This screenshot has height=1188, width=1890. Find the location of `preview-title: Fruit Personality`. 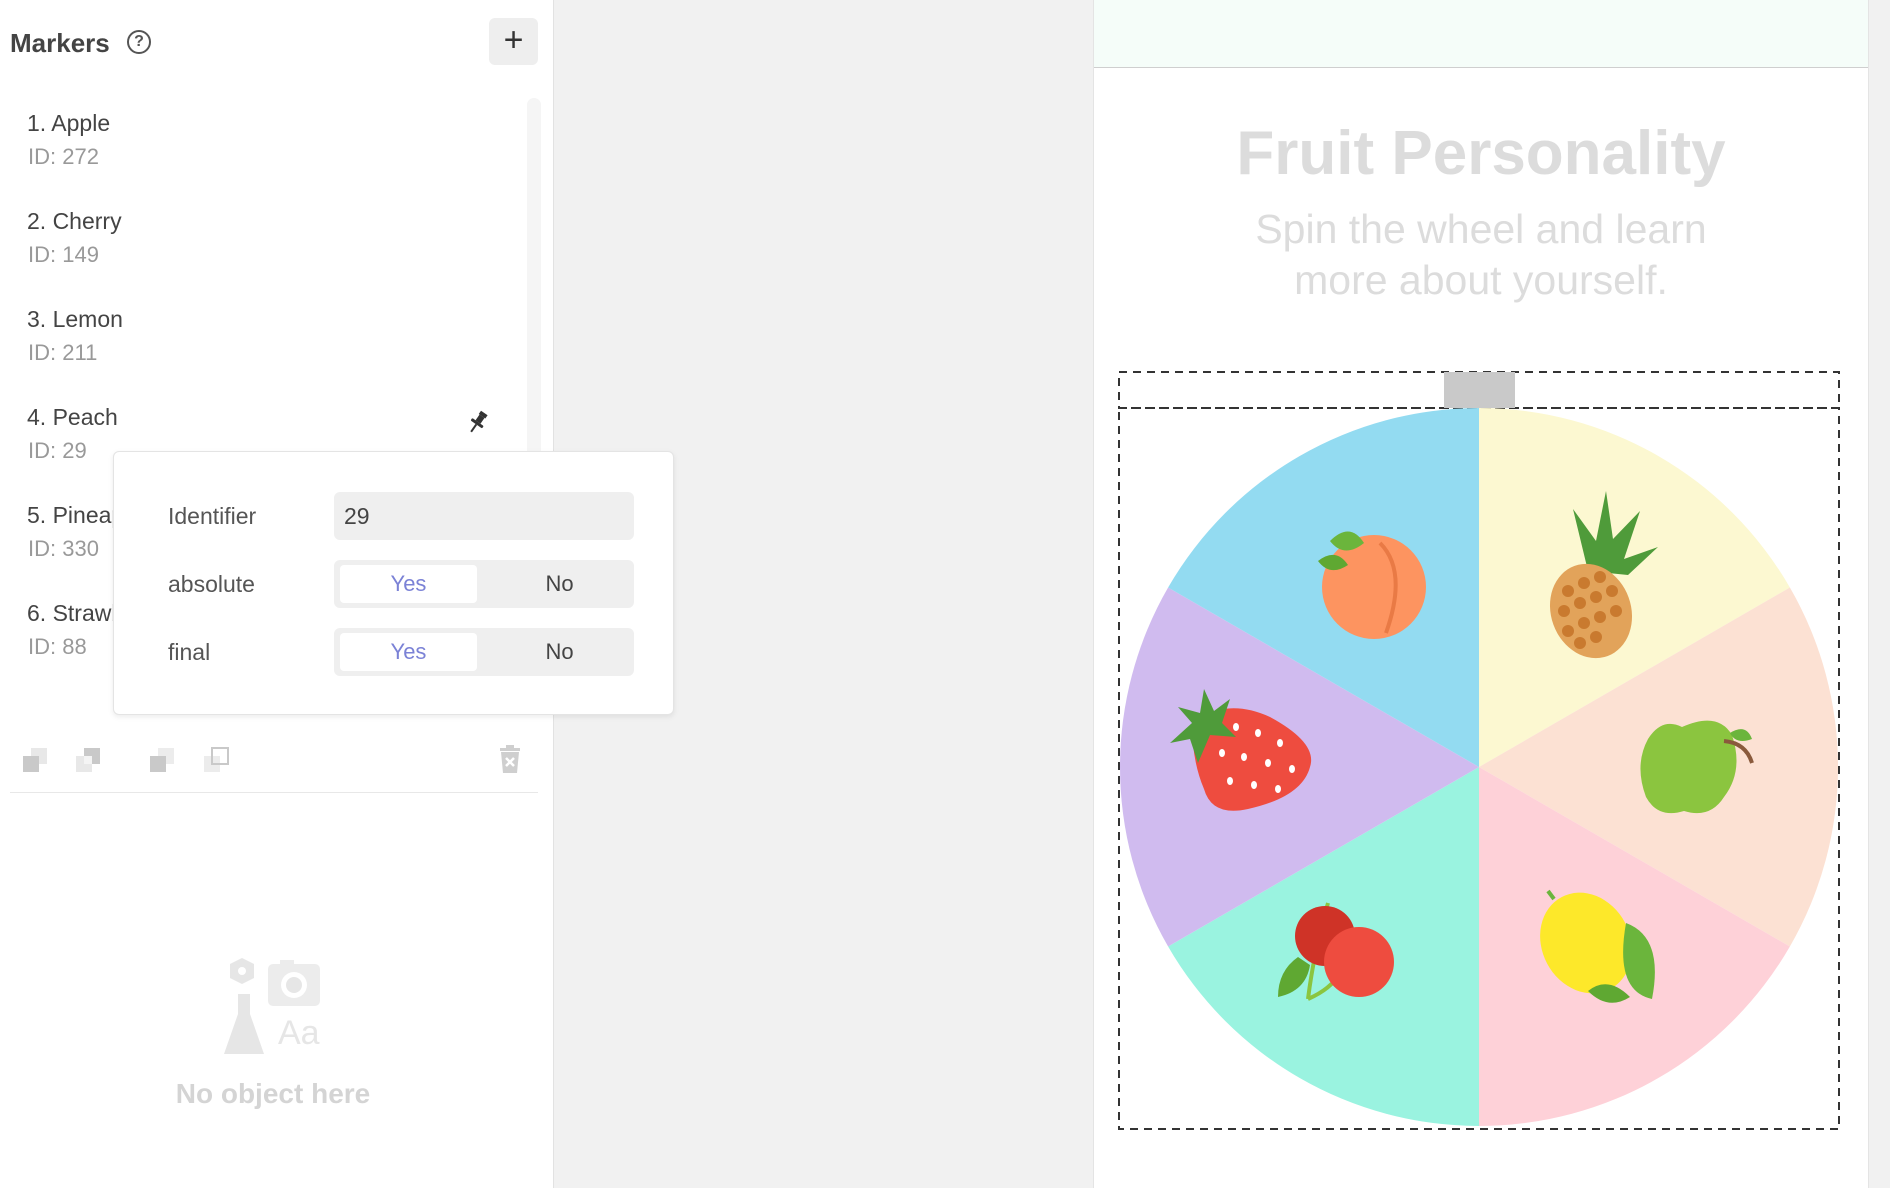

preview-title: Fruit Personality is located at coordinates (1481, 153).